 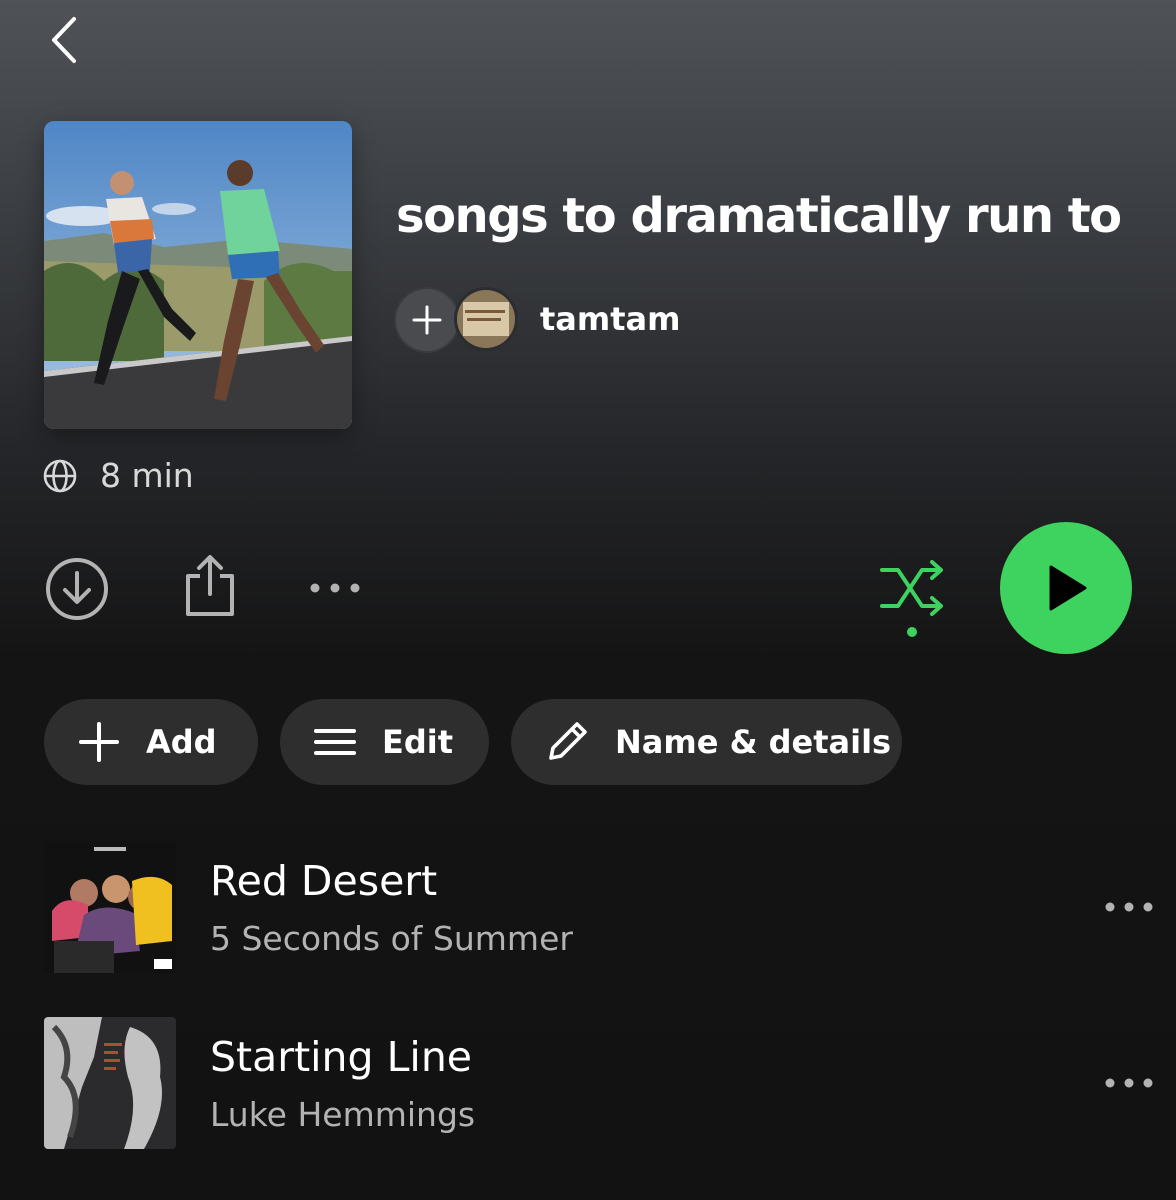 I want to click on shuffle-button, so click(x=914, y=600).